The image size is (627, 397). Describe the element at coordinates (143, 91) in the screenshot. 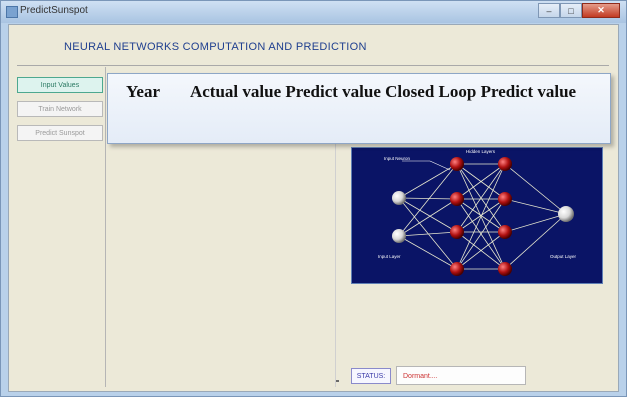

I see `column-header-year: Year` at that location.